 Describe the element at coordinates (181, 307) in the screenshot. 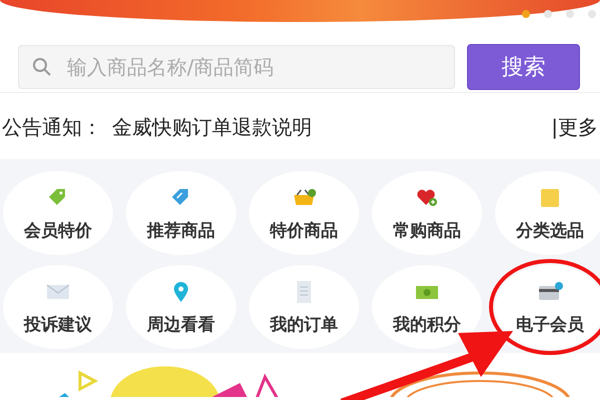

I see `menu-item: 周边看看` at that location.